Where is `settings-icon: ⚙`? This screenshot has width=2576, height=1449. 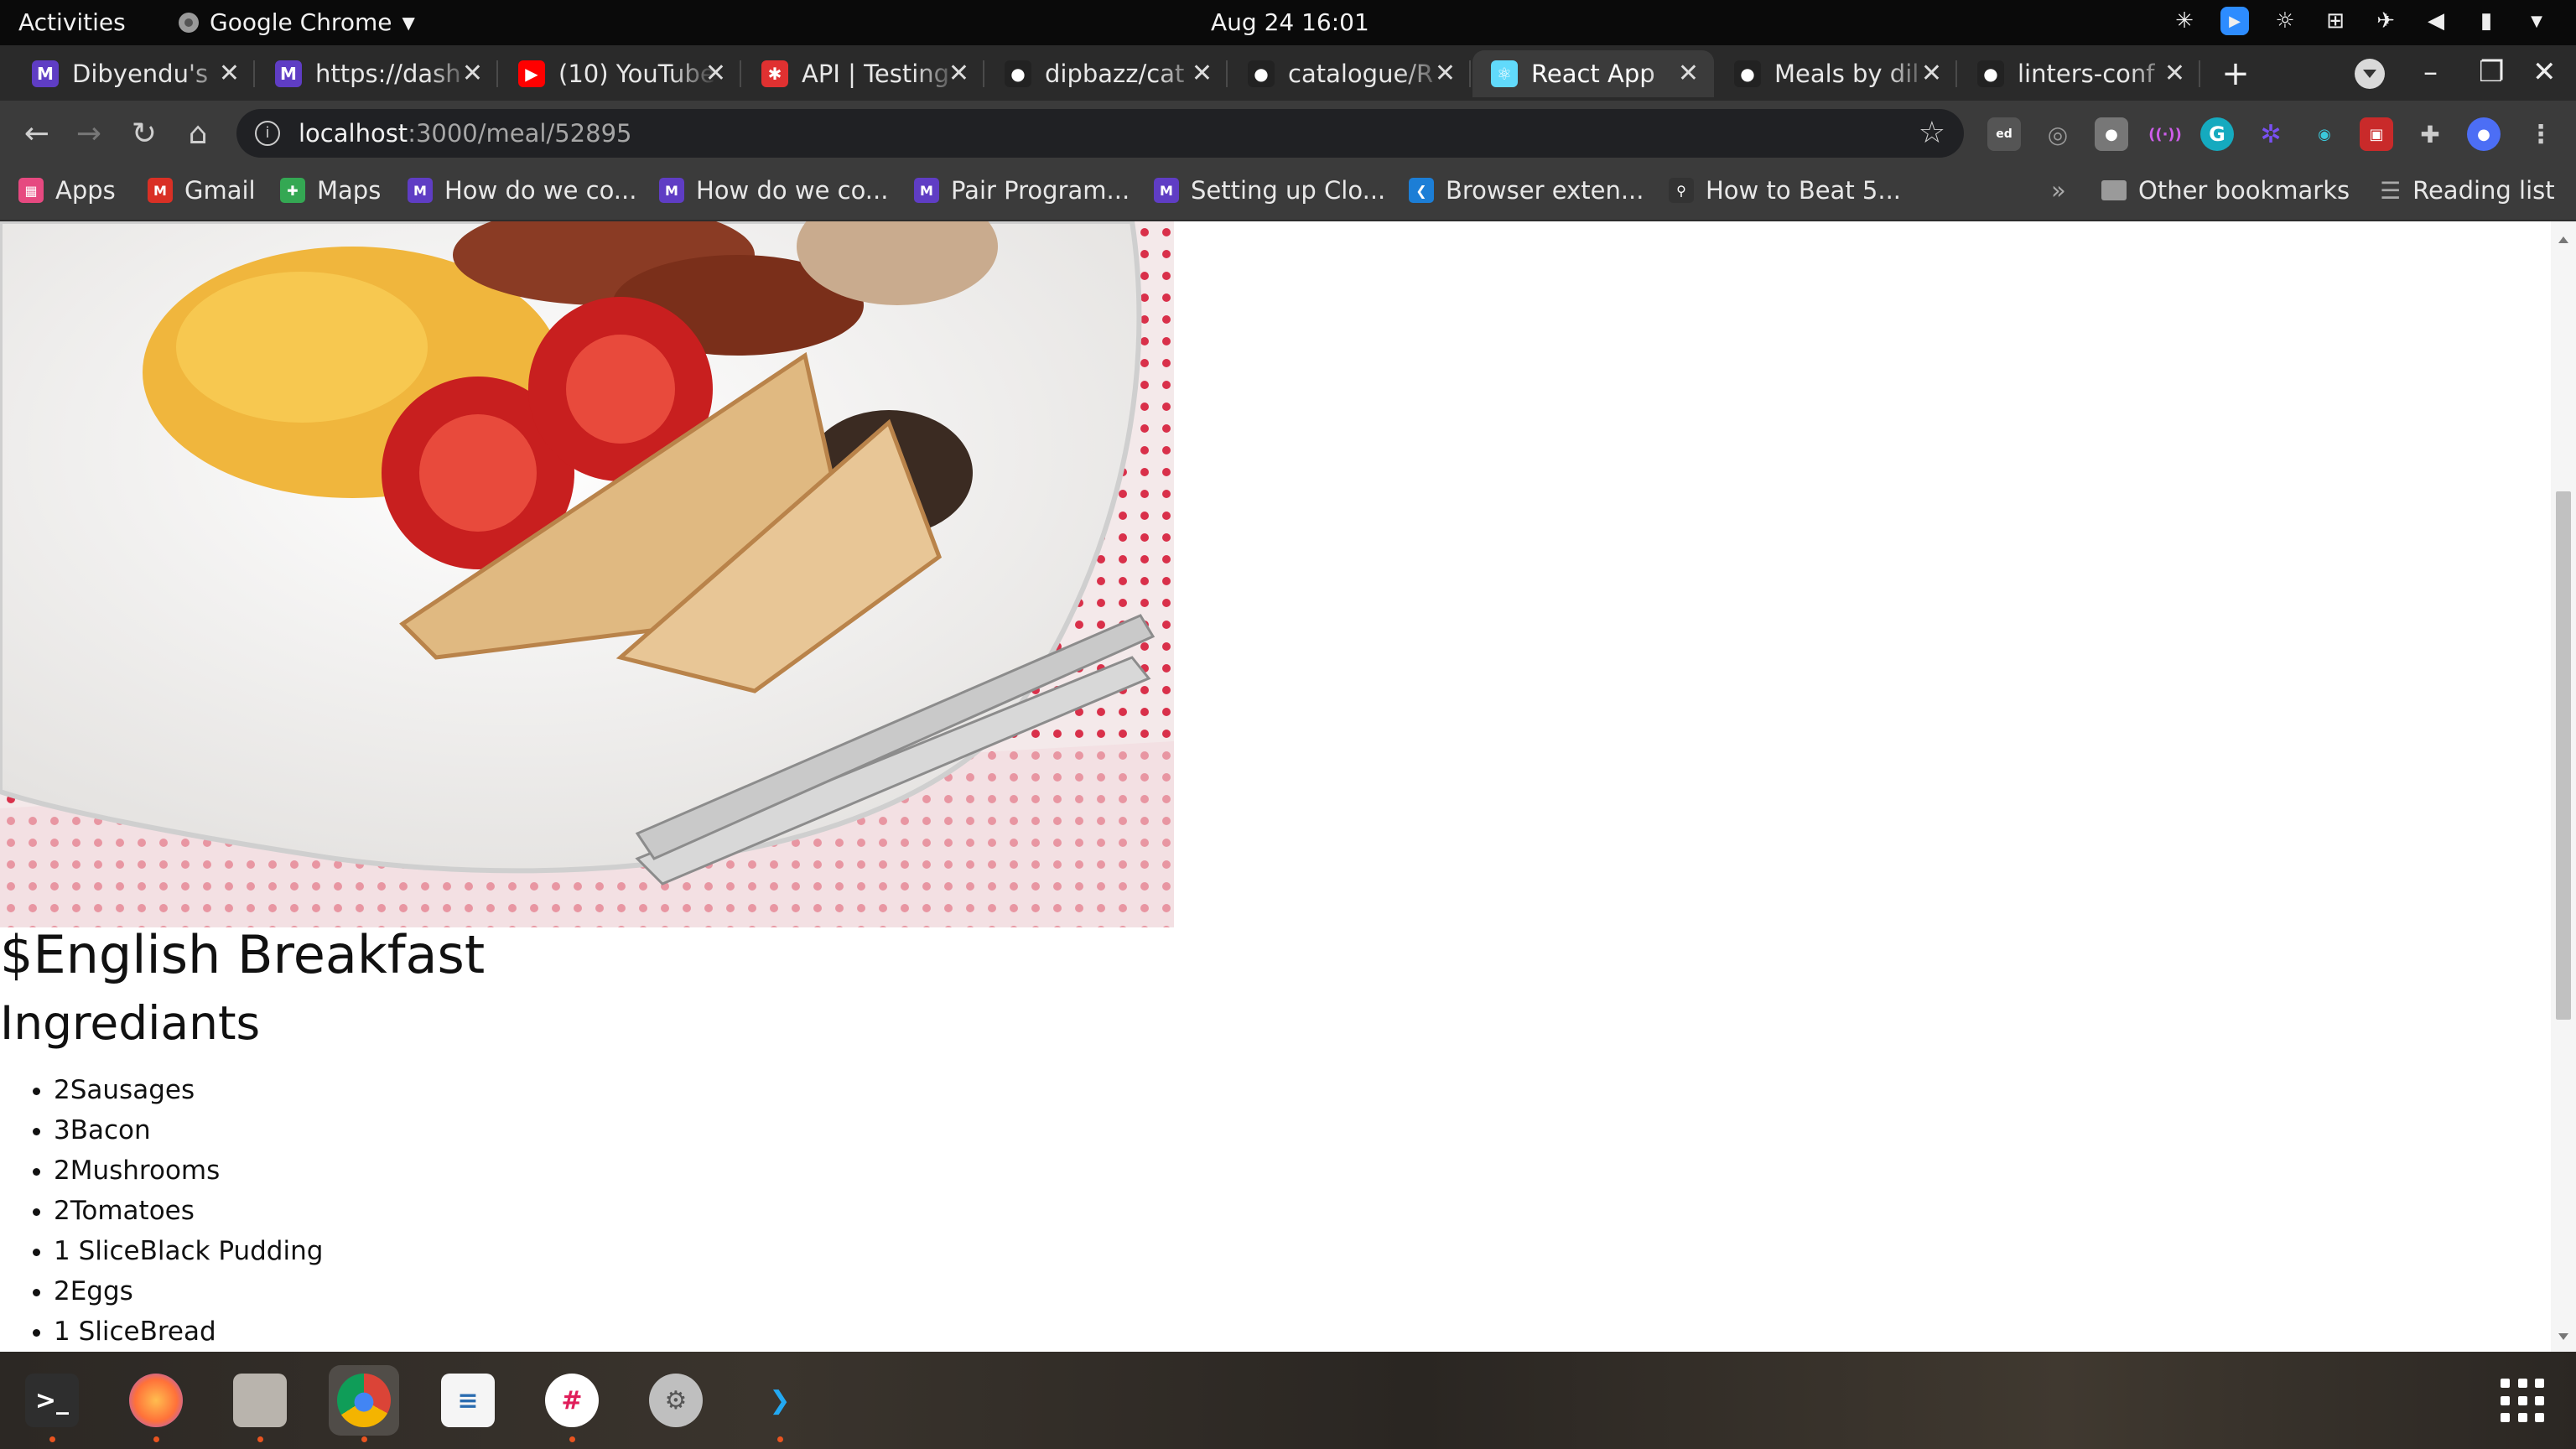
settings-icon: ⚙ is located at coordinates (676, 1400).